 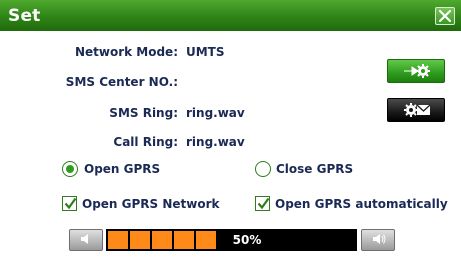 I want to click on volume-bar: 50%, so click(x=231, y=240).